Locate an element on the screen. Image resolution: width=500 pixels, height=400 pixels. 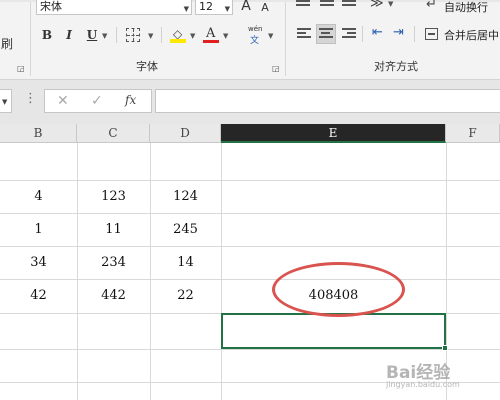
formula-bar: ▼ ⋮ ✕ ✓ fx is located at coordinates (250, 102).